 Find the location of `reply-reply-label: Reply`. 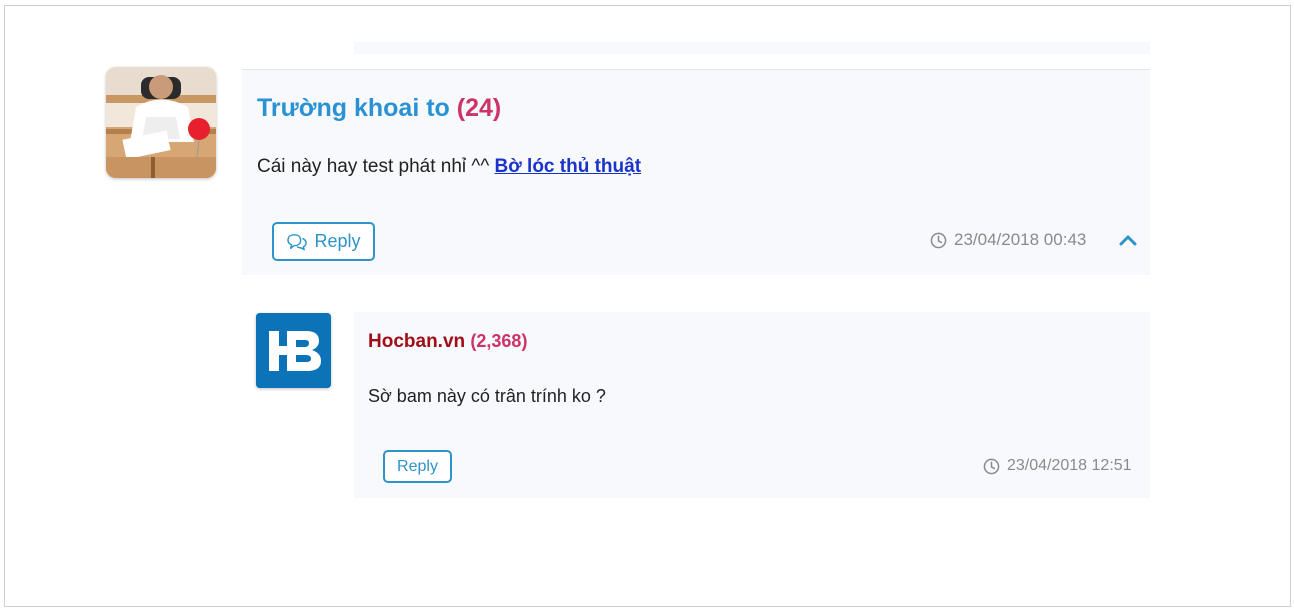

reply-reply-label: Reply is located at coordinates (417, 466).